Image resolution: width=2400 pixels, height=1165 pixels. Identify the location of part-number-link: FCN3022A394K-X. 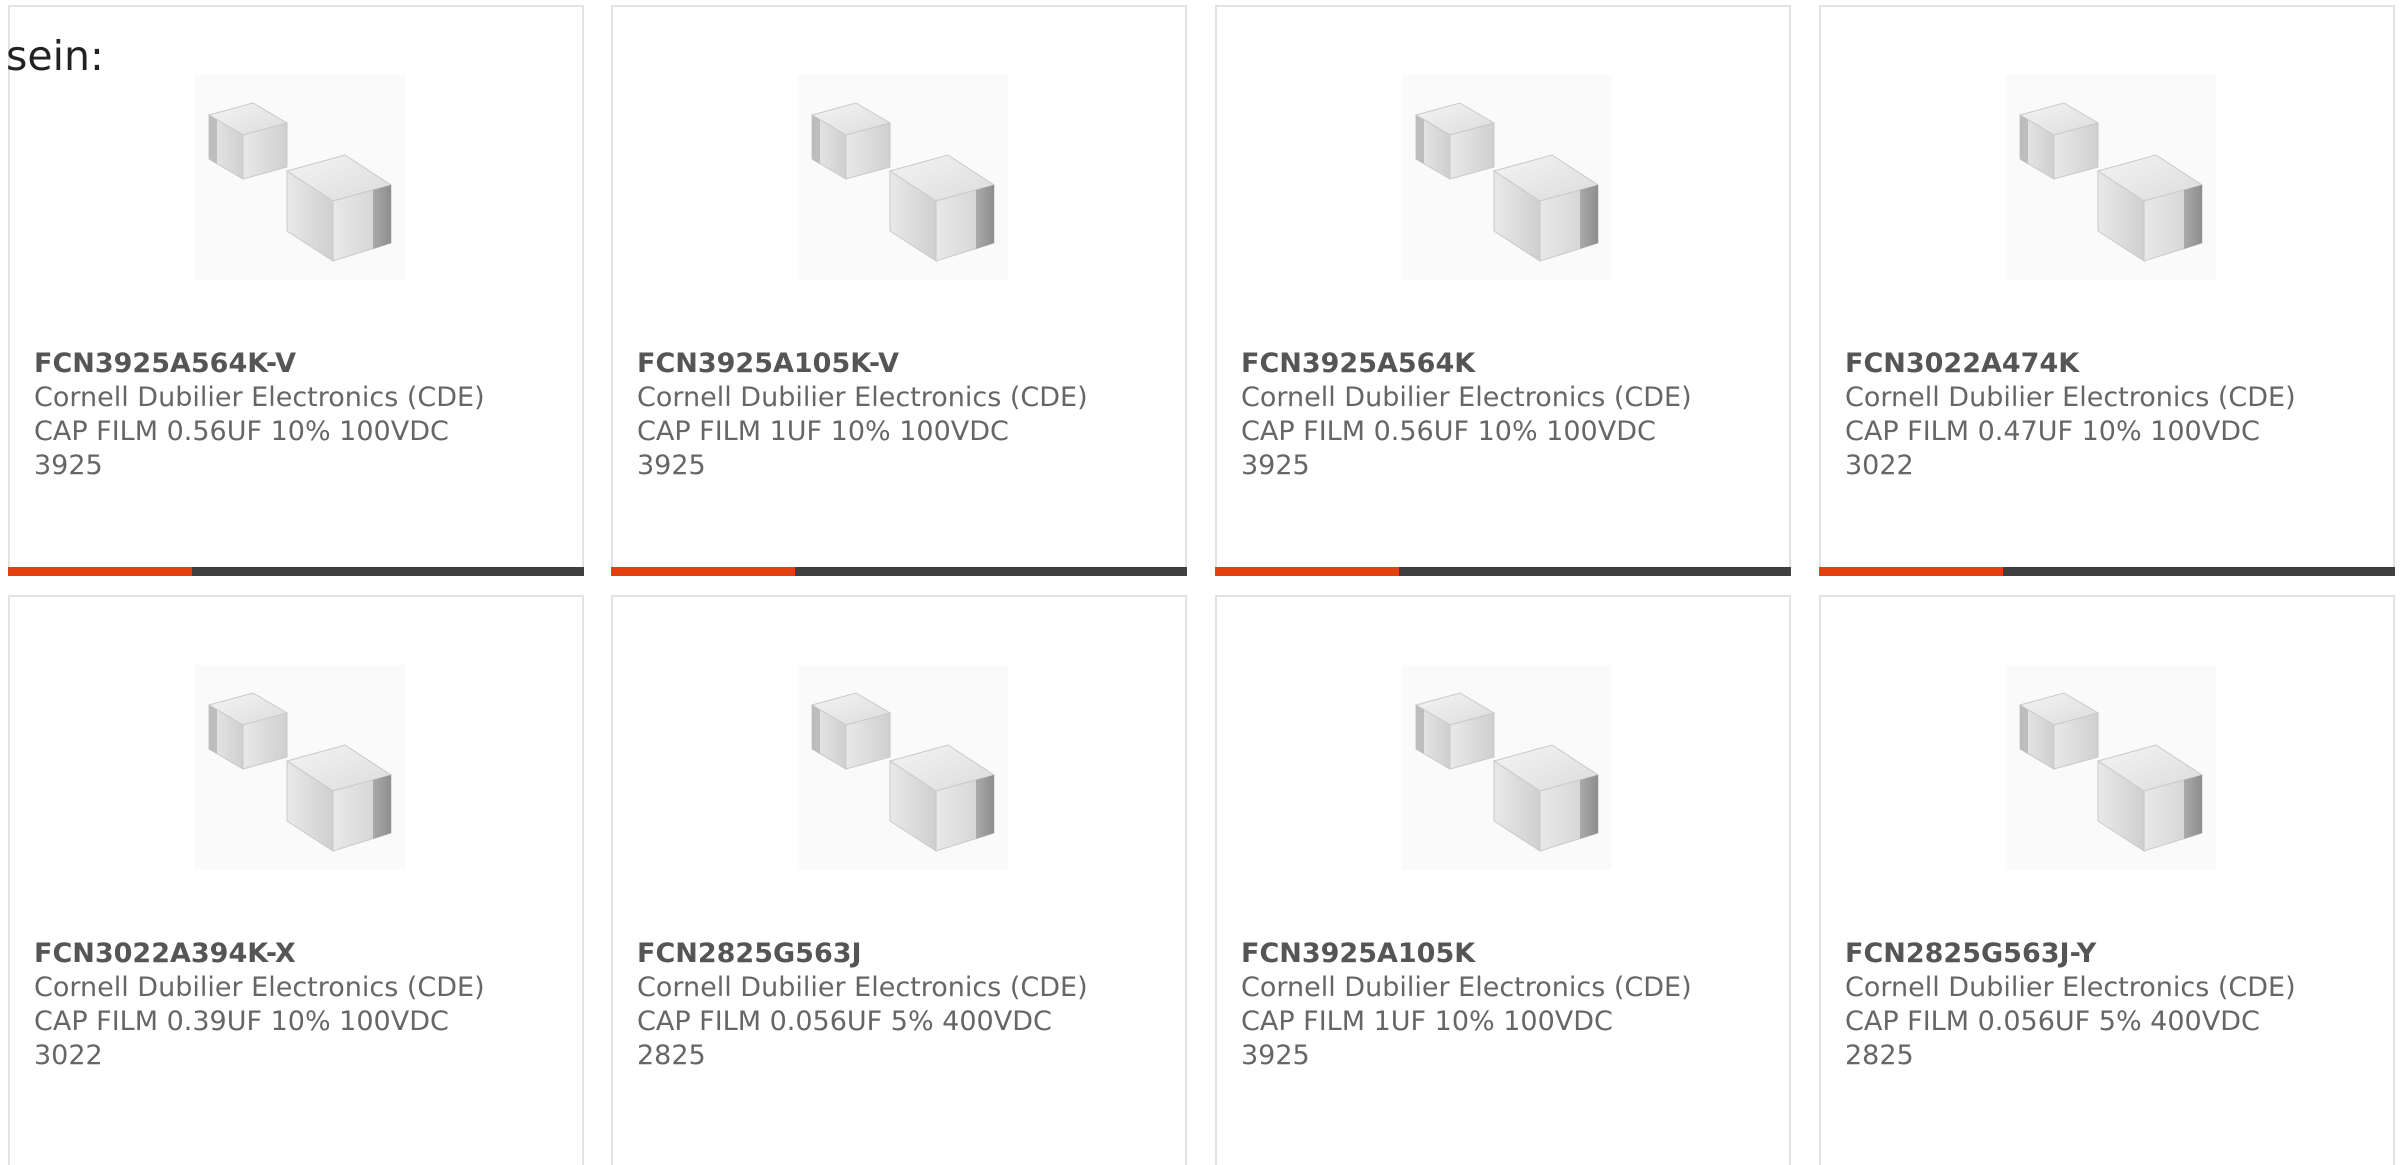
(165, 953).